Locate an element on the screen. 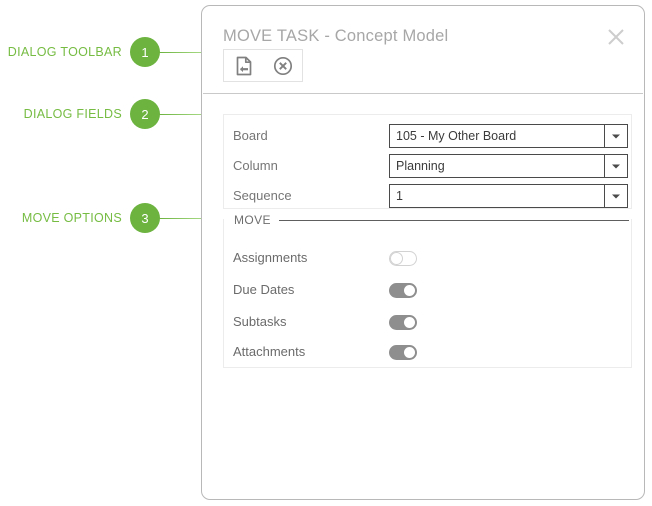  option-row-attachments: Attachments is located at coordinates (427, 352).